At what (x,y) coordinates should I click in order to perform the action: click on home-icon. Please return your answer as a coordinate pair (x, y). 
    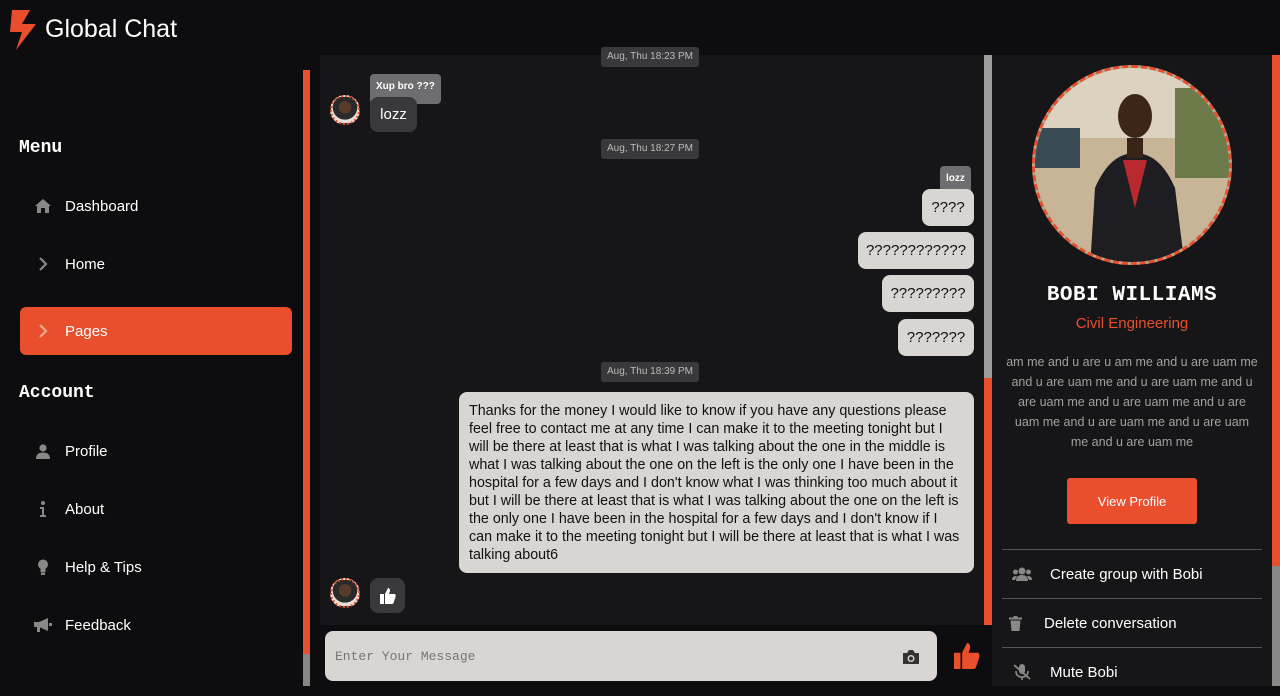
    Looking at the image, I should click on (42, 206).